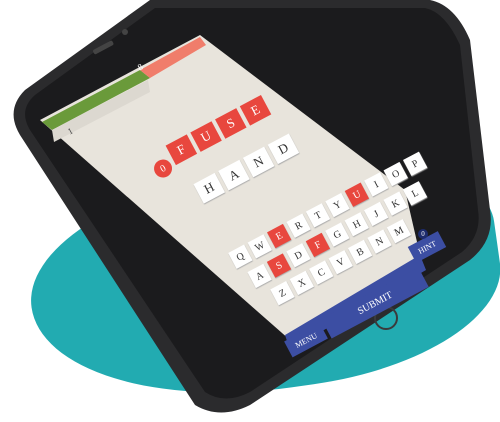 Image resolution: width=500 pixels, height=422 pixels. I want to click on hint-label: HINT, so click(427, 247).